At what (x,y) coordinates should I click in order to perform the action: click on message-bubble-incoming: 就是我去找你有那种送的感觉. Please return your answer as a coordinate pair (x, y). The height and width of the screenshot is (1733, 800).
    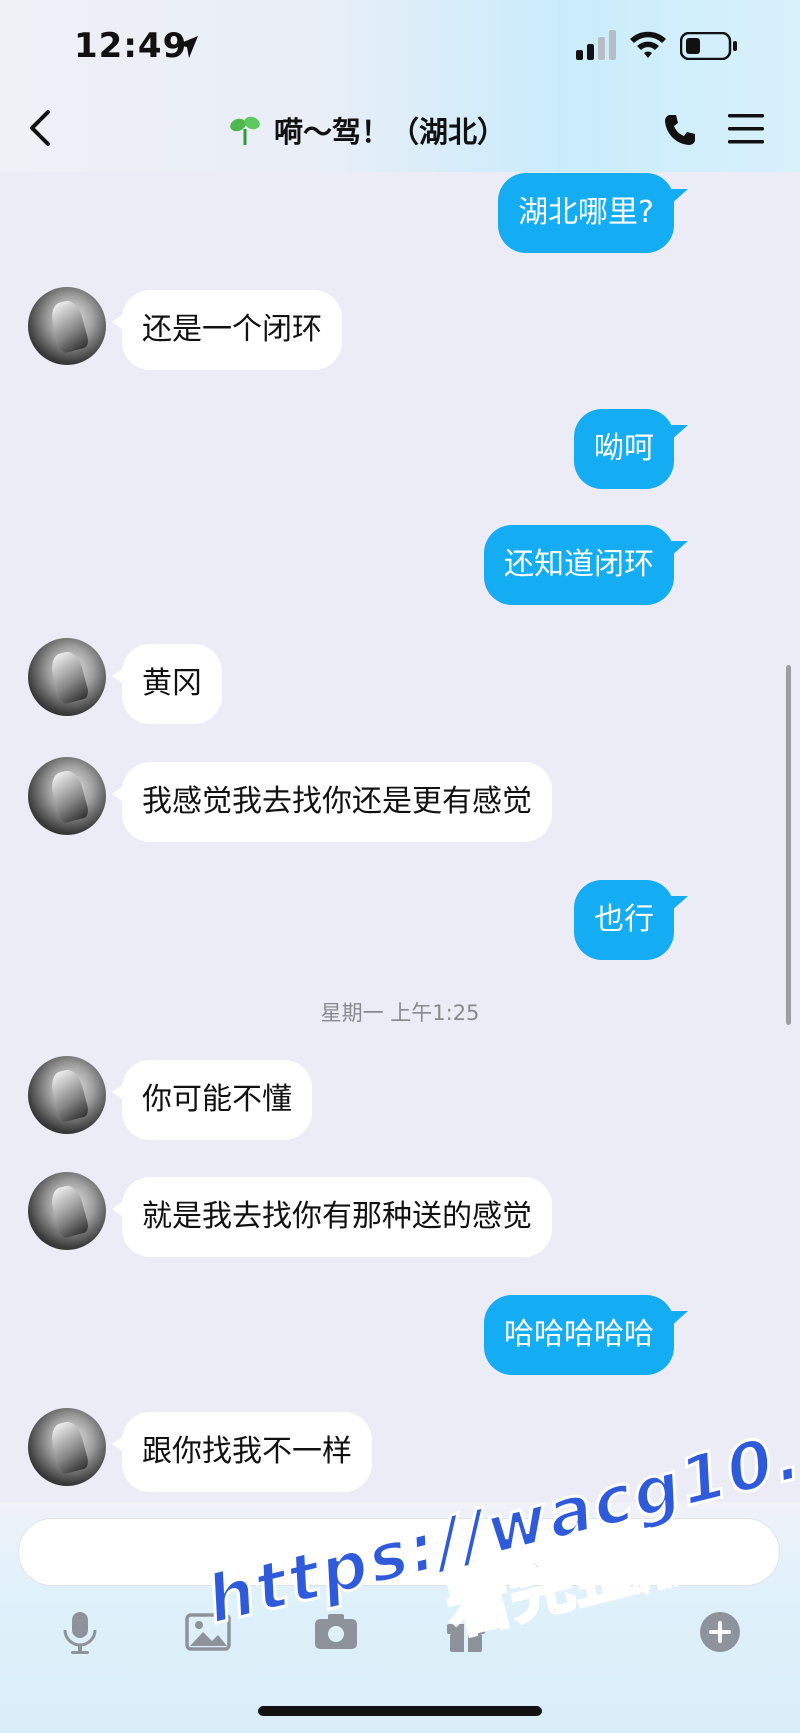
    Looking at the image, I should click on (332, 1217).